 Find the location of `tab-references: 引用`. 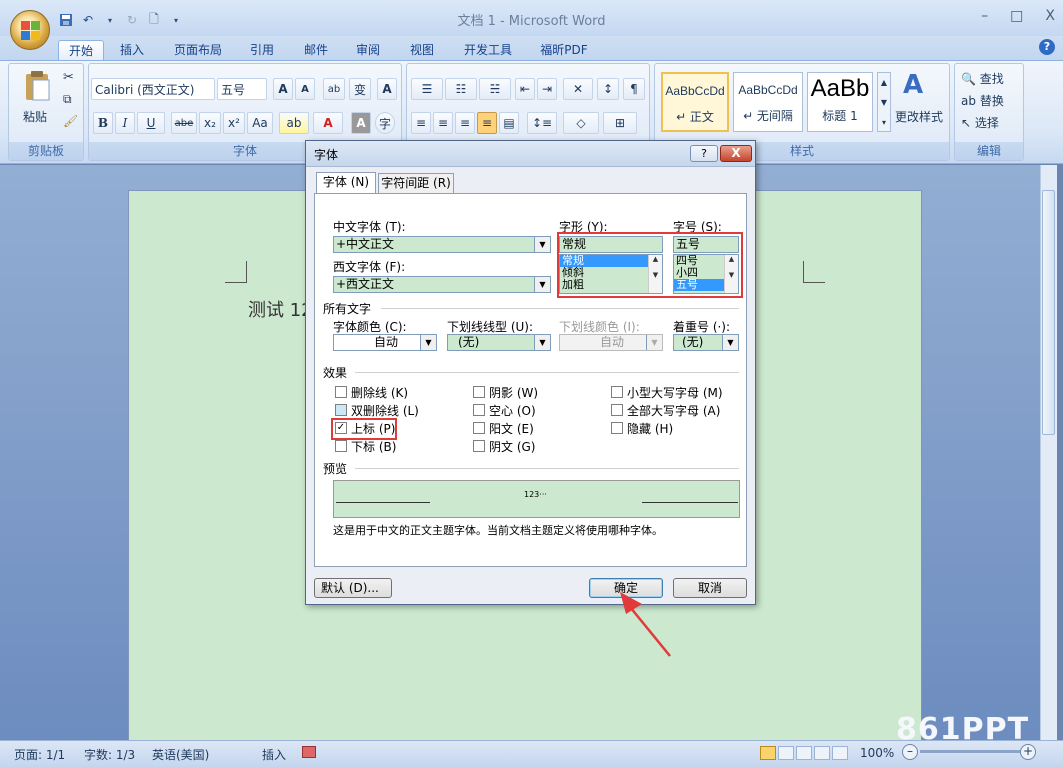

tab-references: 引用 is located at coordinates (262, 50).